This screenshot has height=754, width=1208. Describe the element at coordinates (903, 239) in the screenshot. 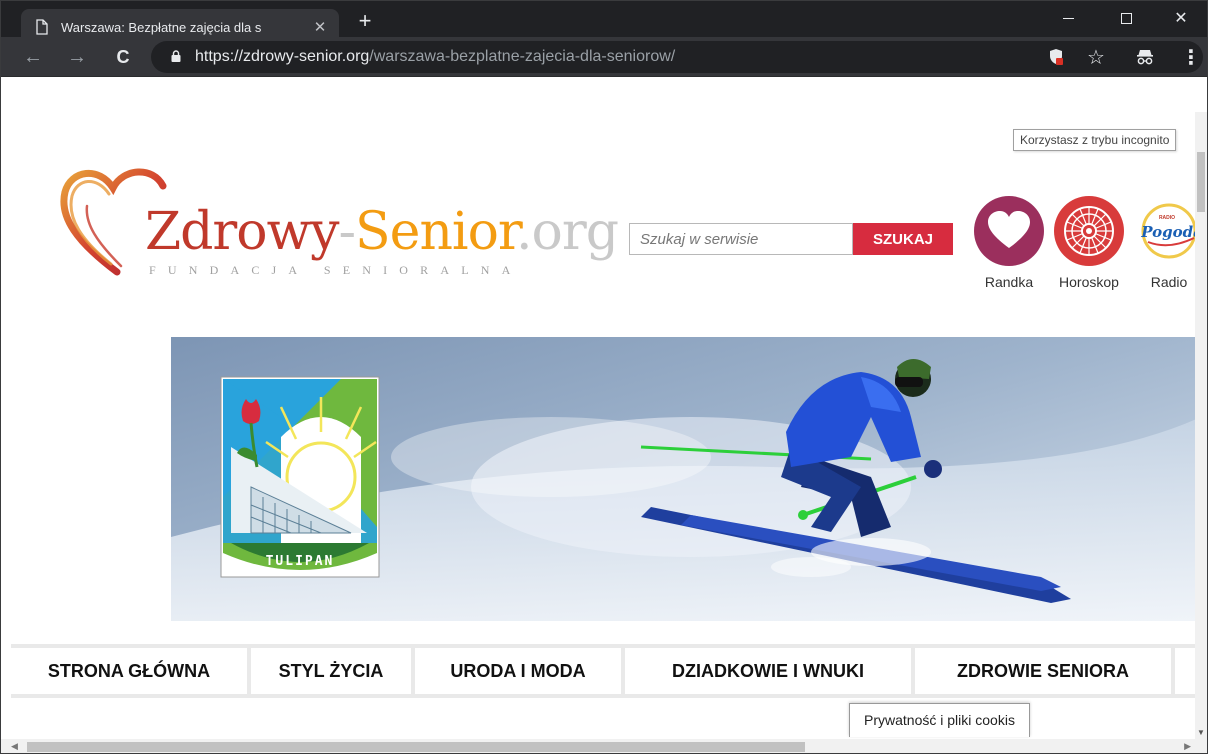

I see `search-button: SZUKAJ` at that location.